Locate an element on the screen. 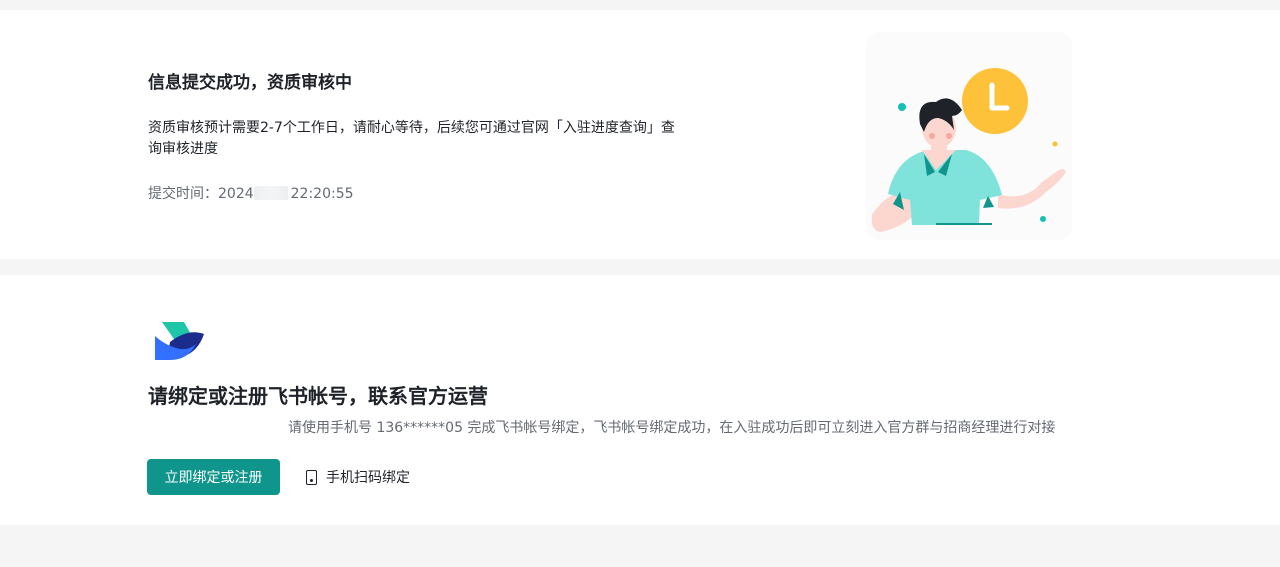 This screenshot has height=567, width=1280. bind-title: 请绑定或注册飞书帐号，联系官方运营 is located at coordinates (318, 396).